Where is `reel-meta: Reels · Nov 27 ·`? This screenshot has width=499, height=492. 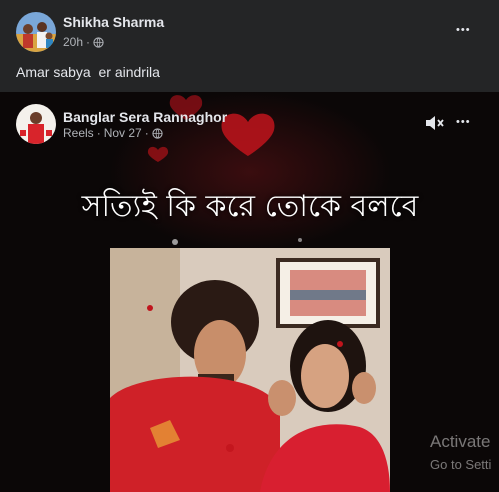
reel-meta: Reels · Nov 27 · is located at coordinates (113, 133).